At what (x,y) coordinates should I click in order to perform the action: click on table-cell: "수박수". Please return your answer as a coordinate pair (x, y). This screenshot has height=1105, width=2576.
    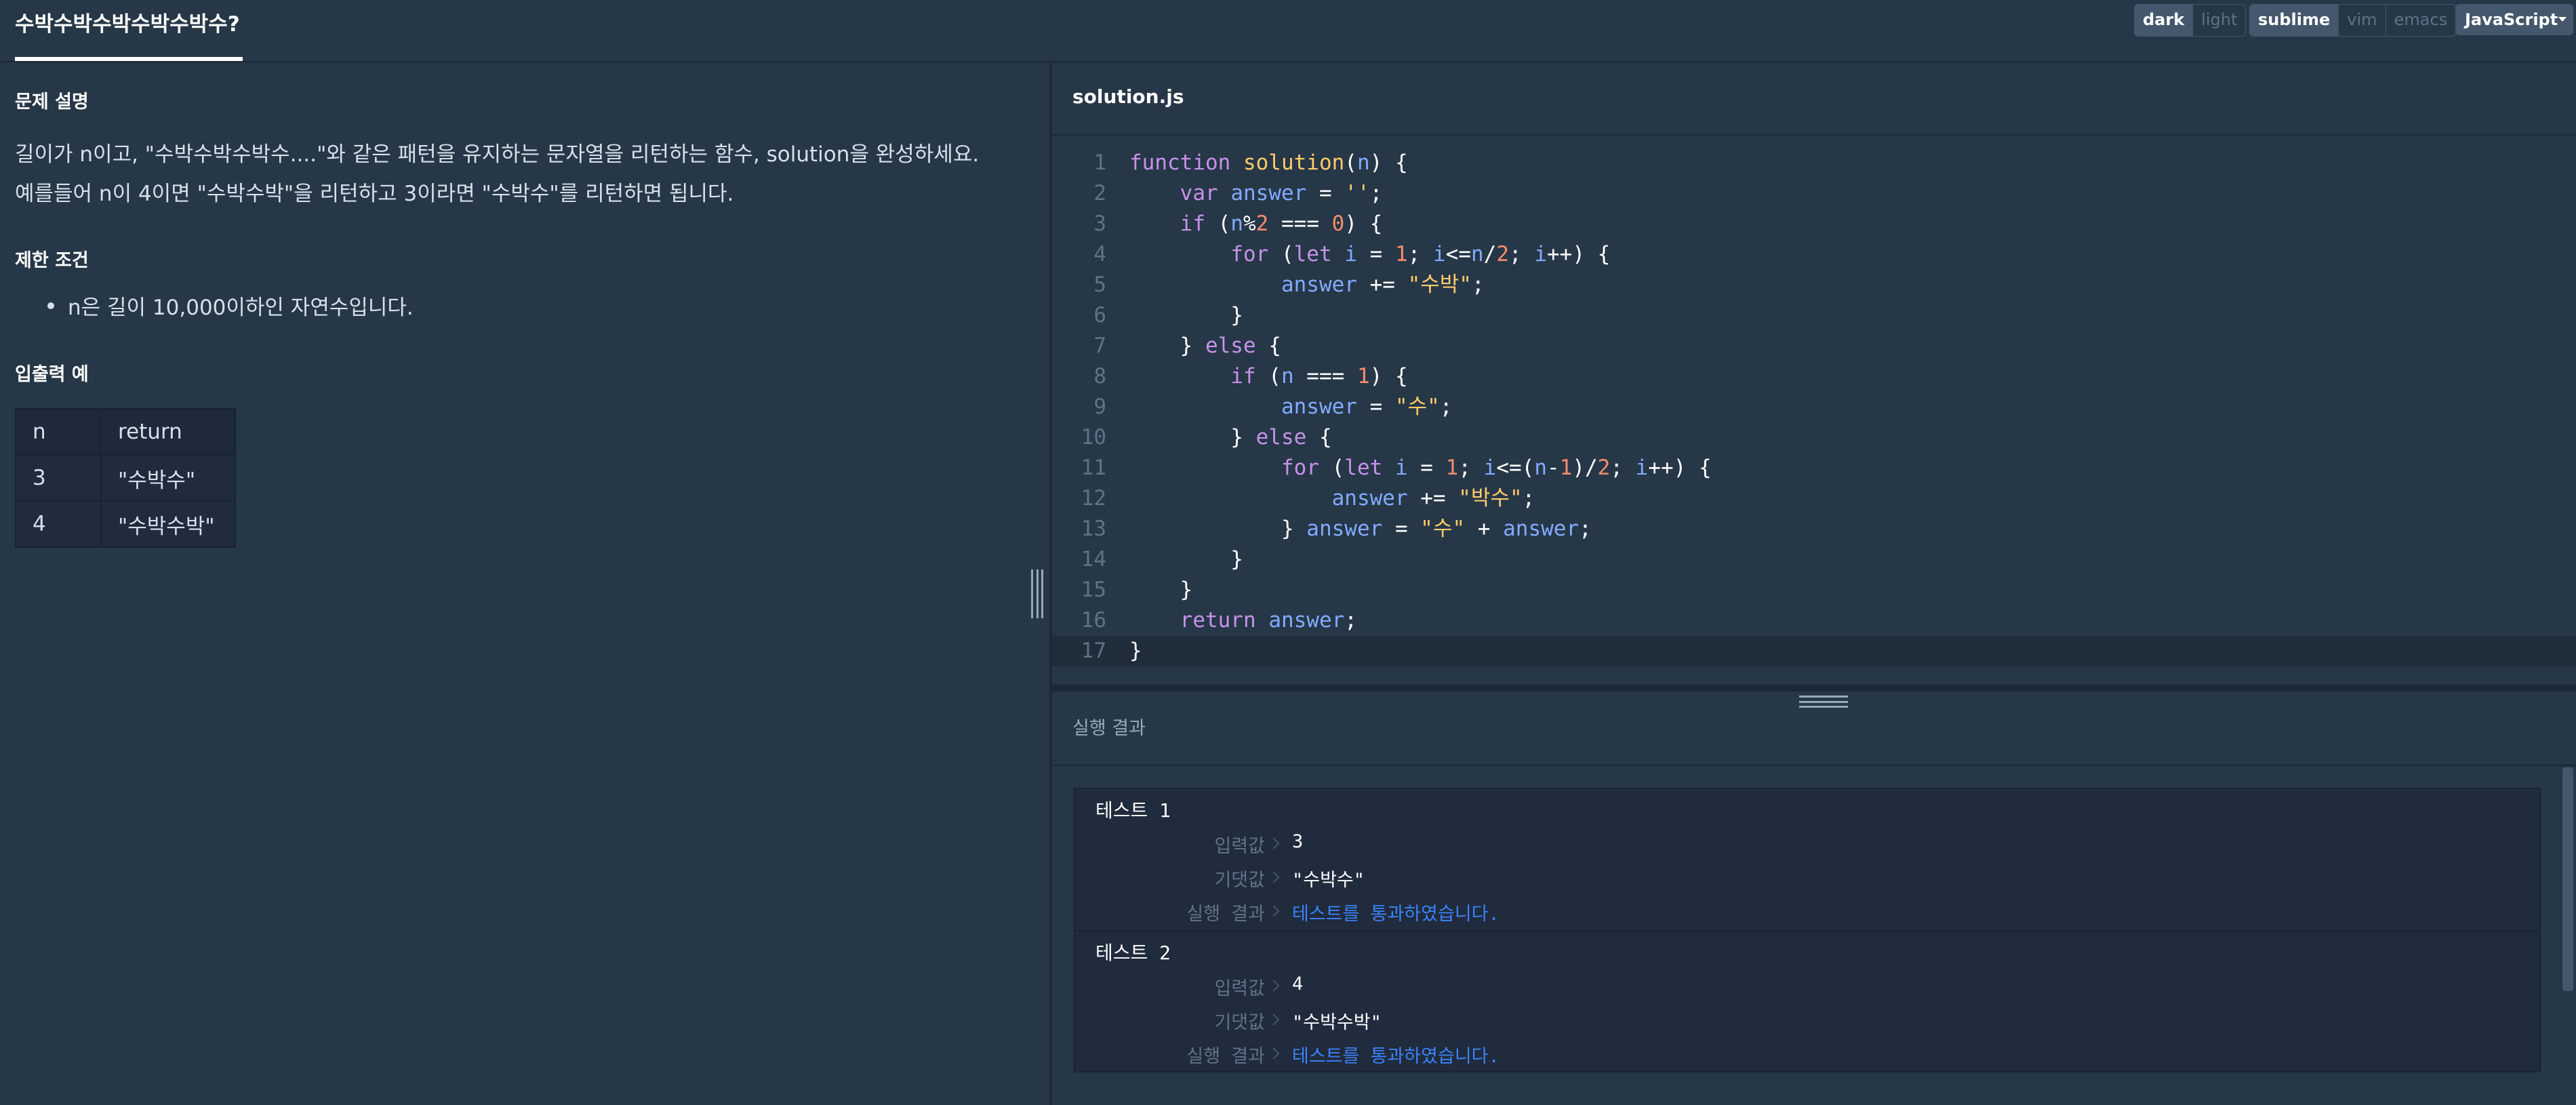
    Looking at the image, I should click on (168, 478).